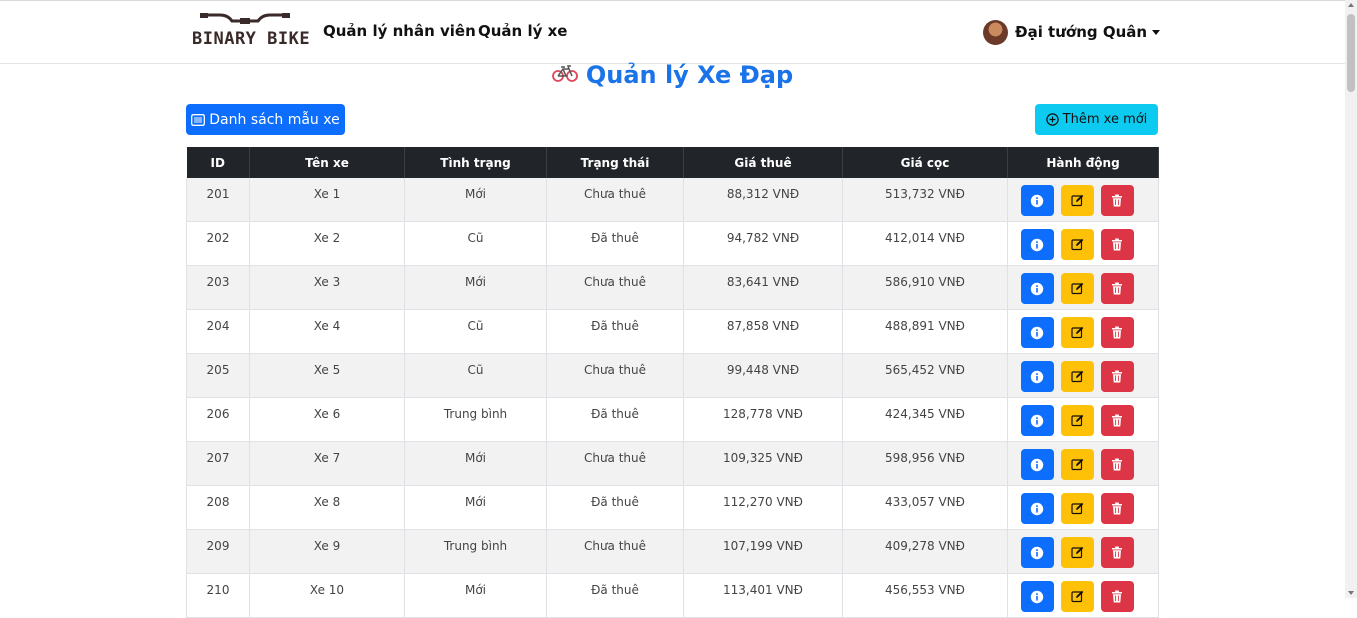 This screenshot has width=1357, height=618. I want to click on cell-status-text: Đã thuê, so click(615, 326).